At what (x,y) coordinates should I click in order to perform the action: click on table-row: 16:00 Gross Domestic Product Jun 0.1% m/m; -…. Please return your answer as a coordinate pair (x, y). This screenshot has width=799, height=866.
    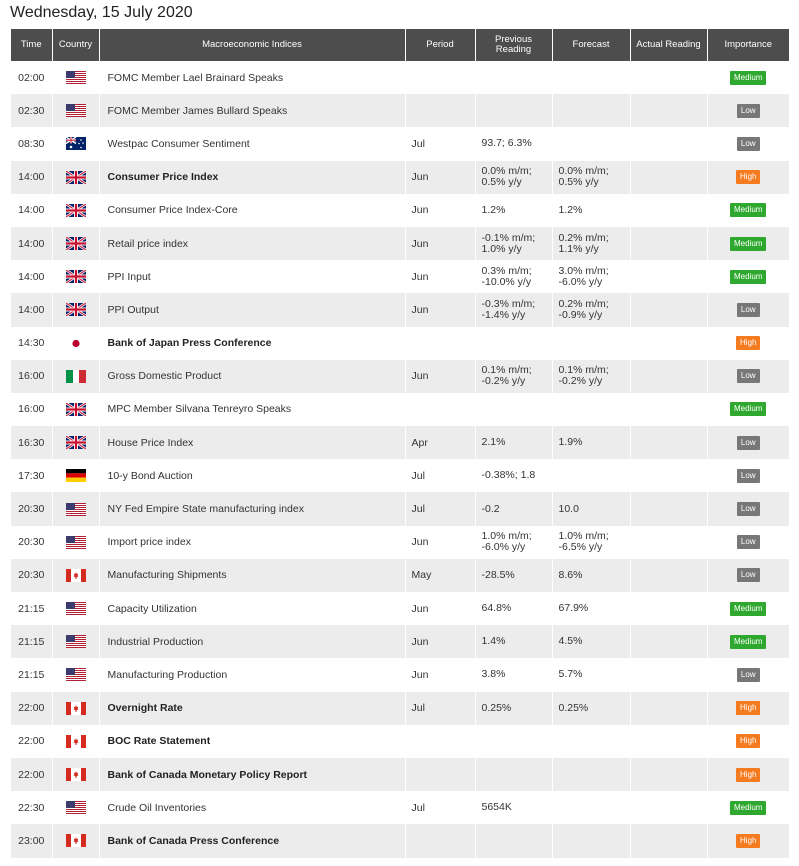
    Looking at the image, I should click on (400, 376).